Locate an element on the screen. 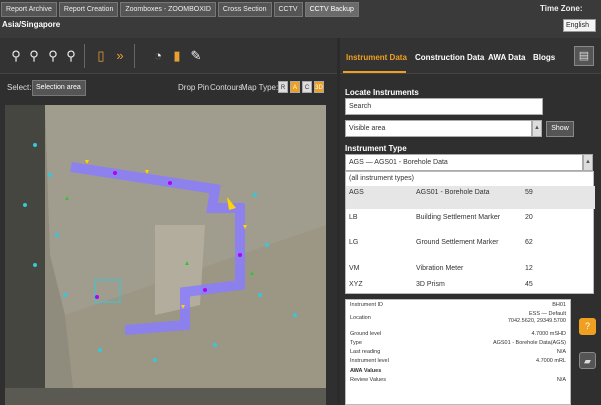 This screenshot has height=405, width=601. option-code: LG is located at coordinates (354, 242).